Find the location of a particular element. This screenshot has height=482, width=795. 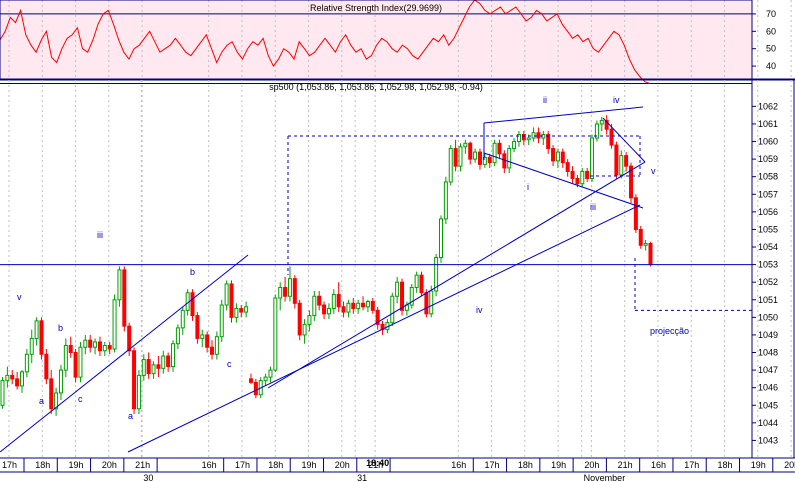

annotation-c-first: c is located at coordinates (80, 399).